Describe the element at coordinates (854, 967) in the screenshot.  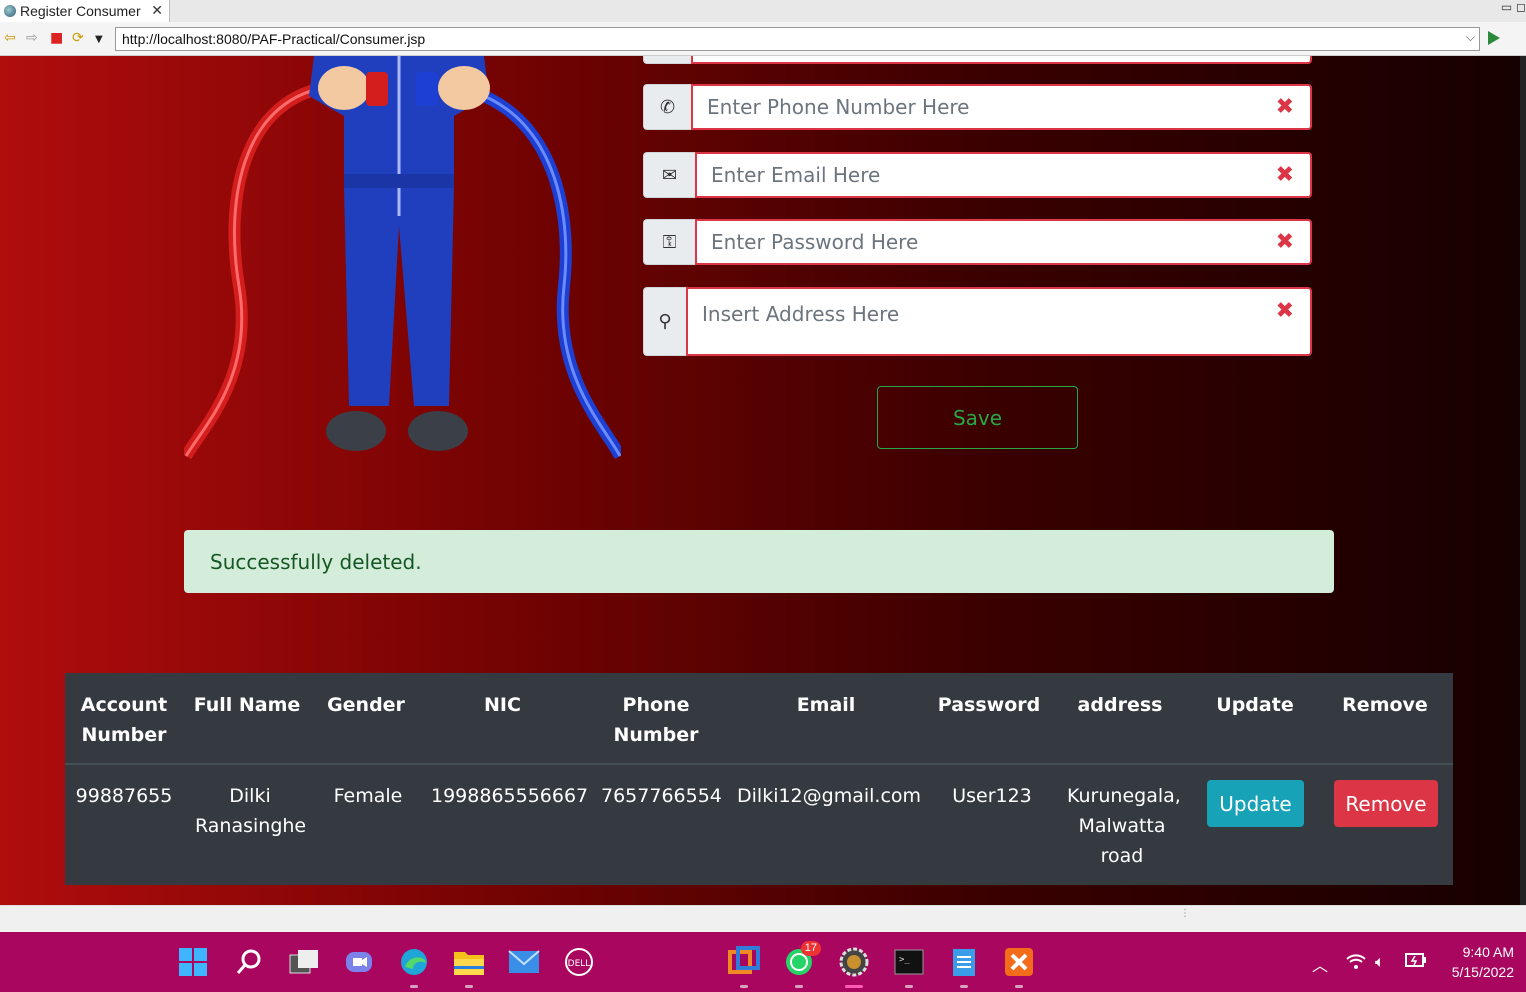
I see `eclipse-ide-icon` at that location.